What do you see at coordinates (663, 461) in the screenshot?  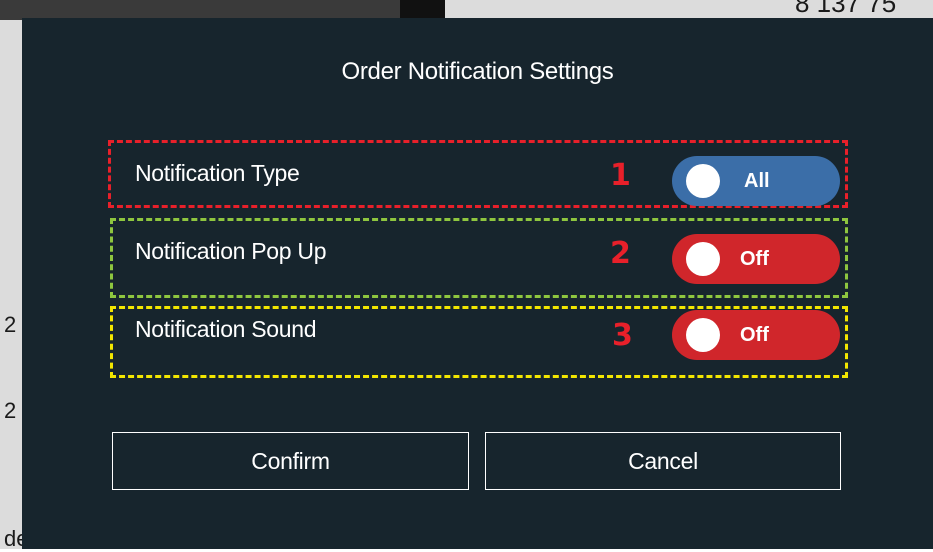 I see `cancel-button: Cancel` at bounding box center [663, 461].